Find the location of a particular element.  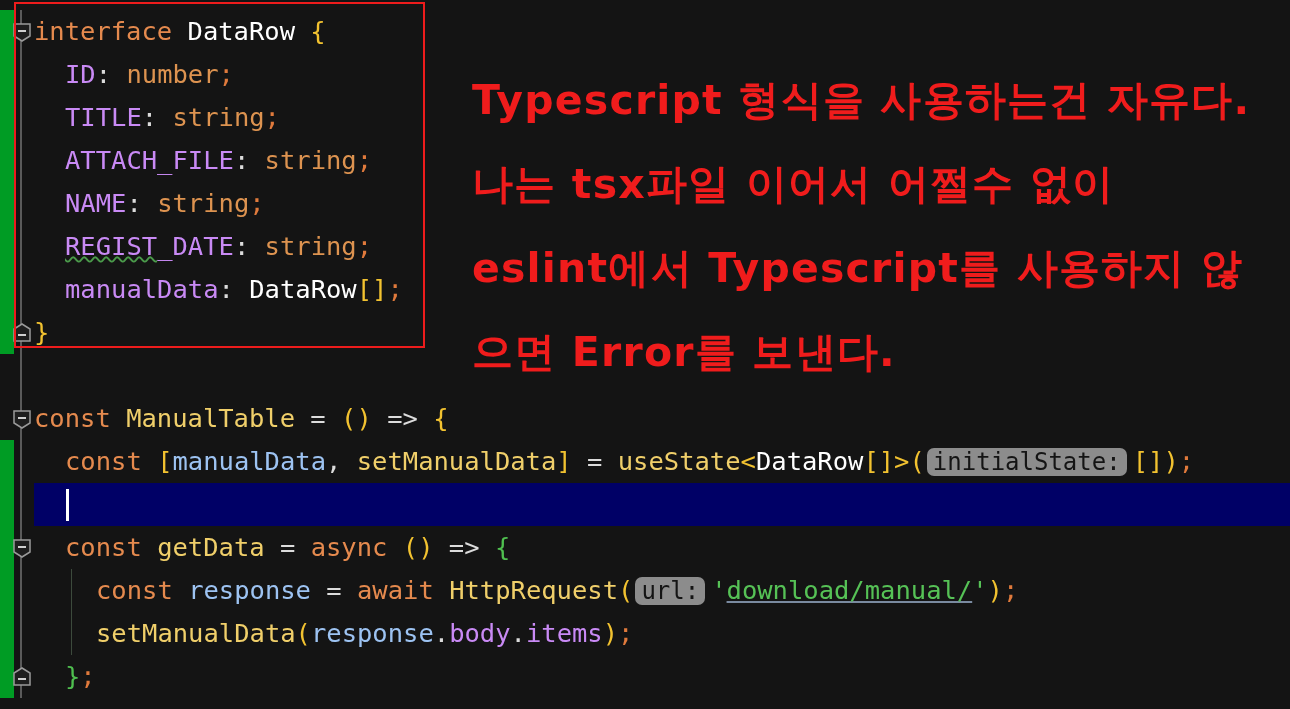

code-text: const [manualData, setManualData] = useState<DataRow[]>( is located at coordinates (495, 461).